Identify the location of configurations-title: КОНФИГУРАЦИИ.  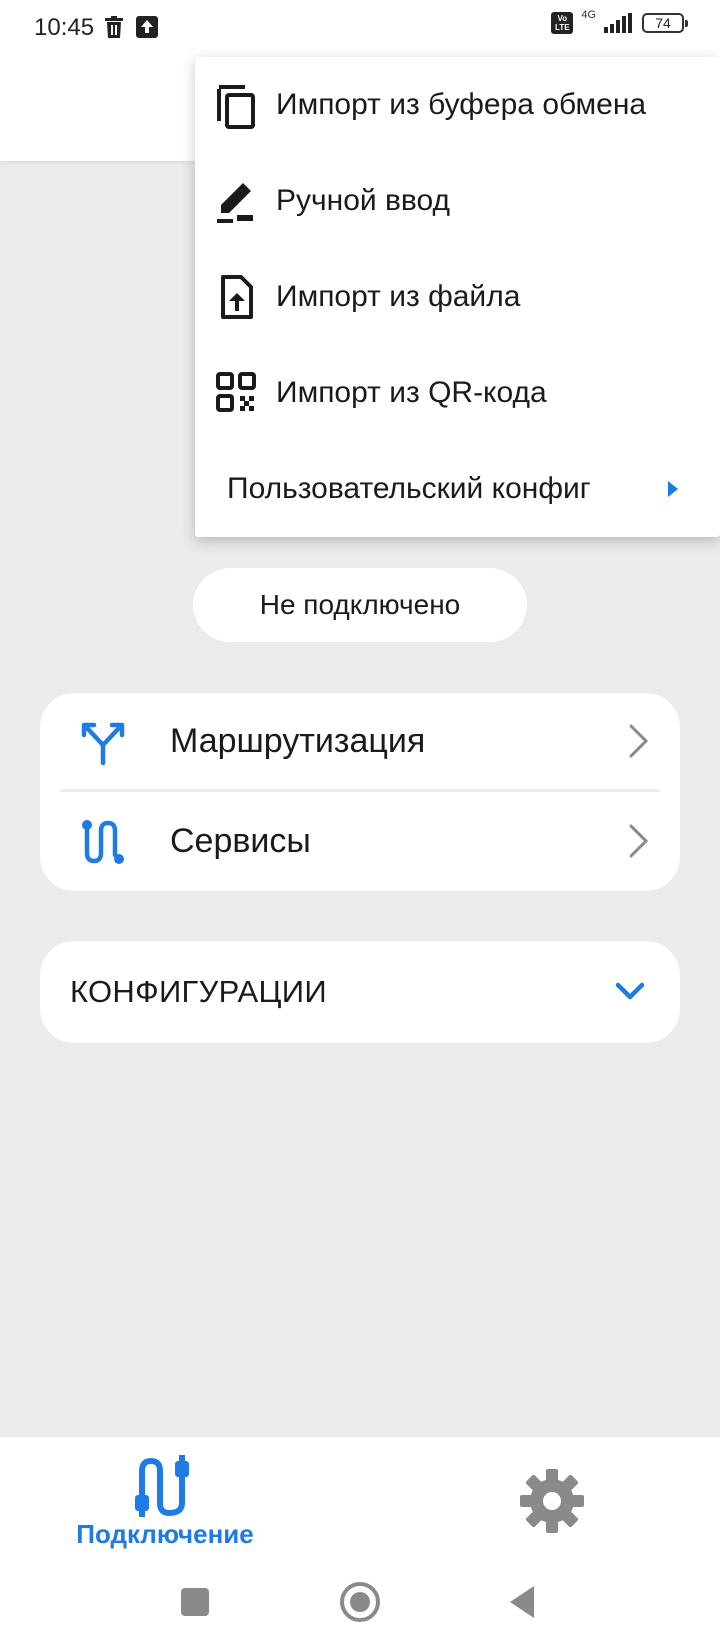
(198, 991).